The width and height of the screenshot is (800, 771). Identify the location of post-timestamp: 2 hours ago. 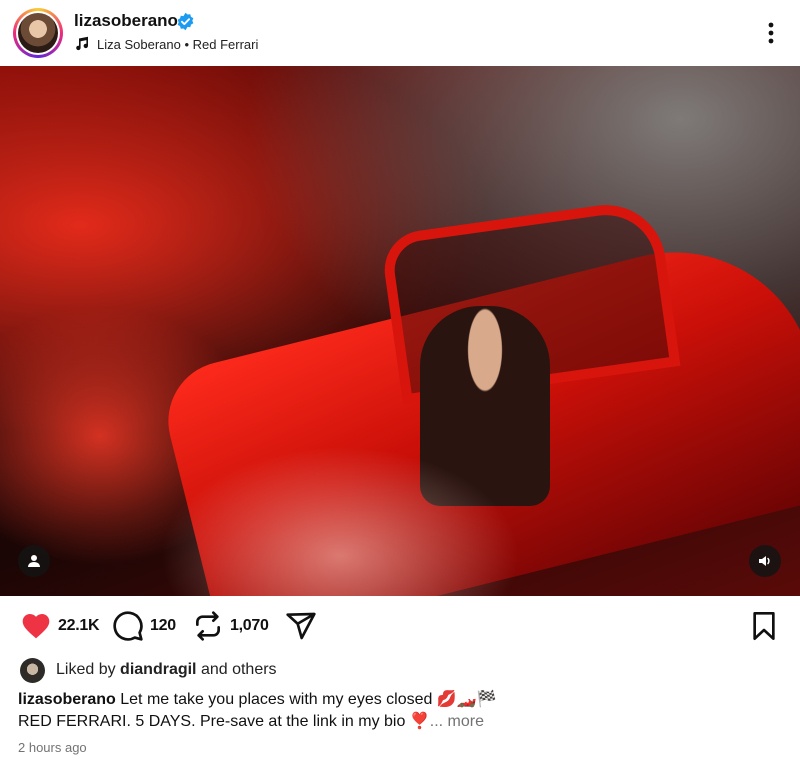
(52, 747).